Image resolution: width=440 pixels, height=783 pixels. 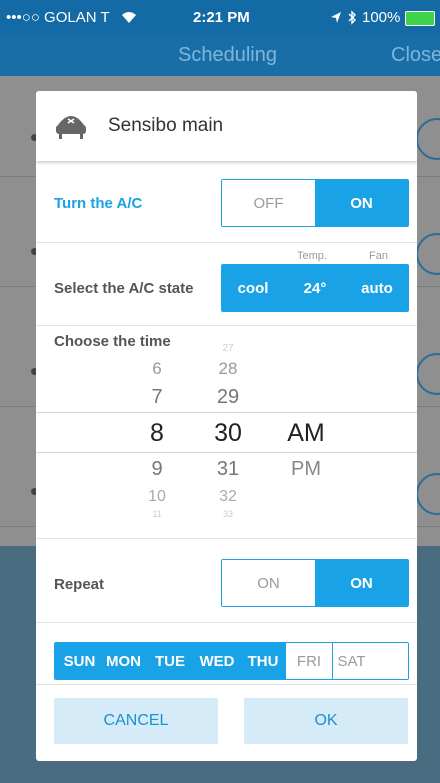 I want to click on turn-ac-toggle: OFF ON, so click(x=315, y=203).